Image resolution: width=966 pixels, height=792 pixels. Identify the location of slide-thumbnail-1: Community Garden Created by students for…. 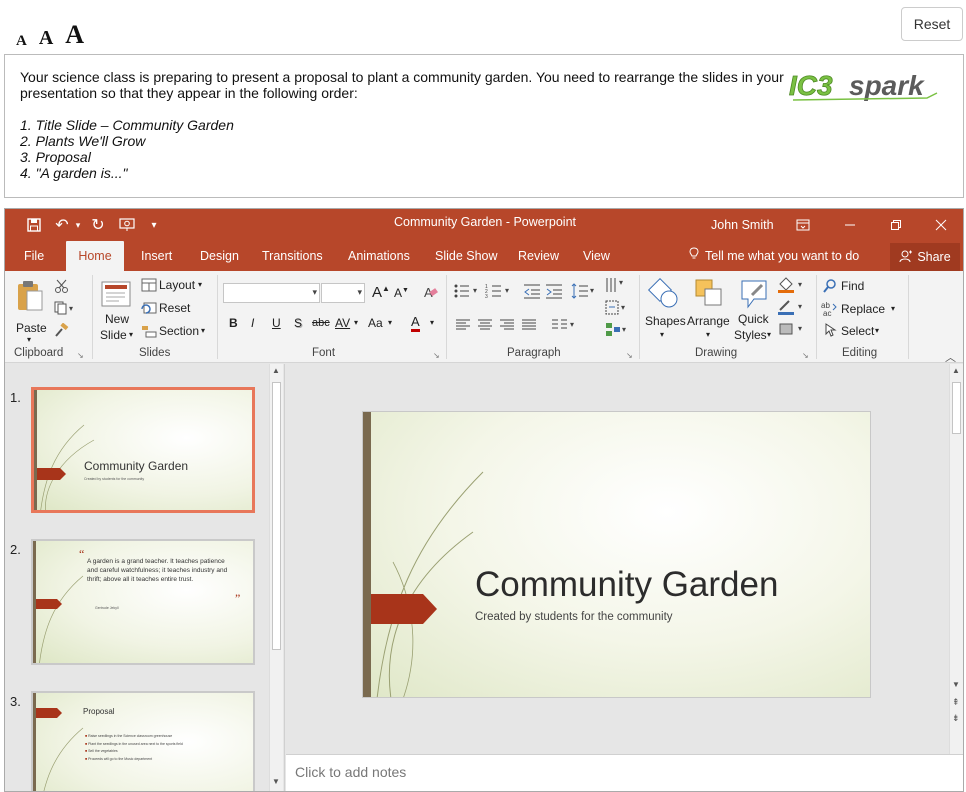
(143, 450).